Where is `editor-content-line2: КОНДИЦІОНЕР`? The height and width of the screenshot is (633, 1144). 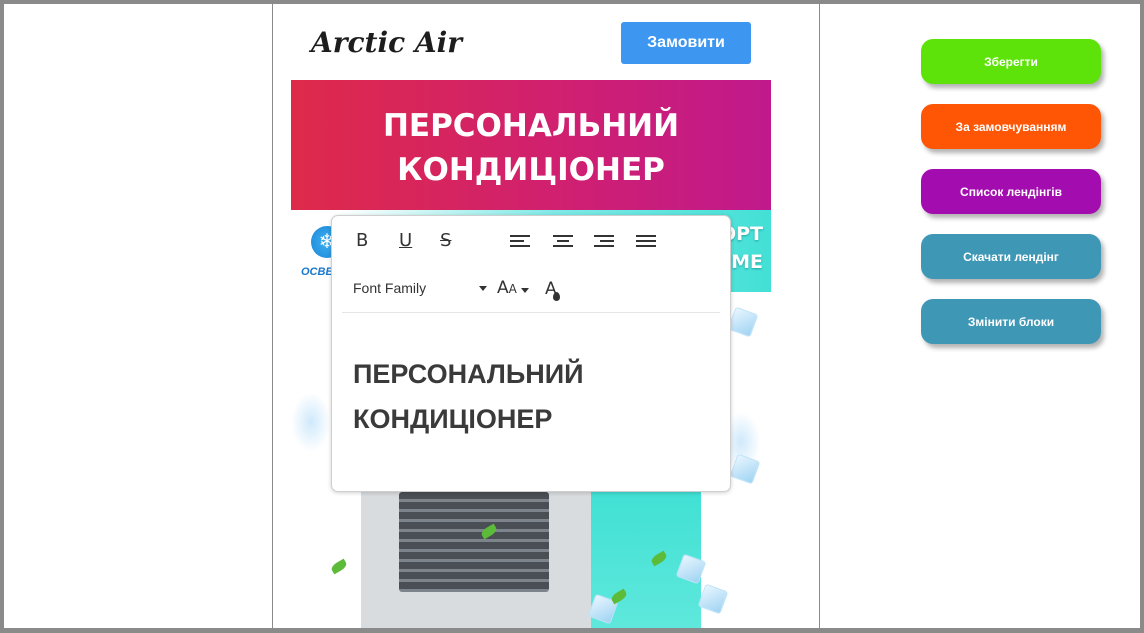 editor-content-line2: КОНДИЦІОНЕР is located at coordinates (453, 419).